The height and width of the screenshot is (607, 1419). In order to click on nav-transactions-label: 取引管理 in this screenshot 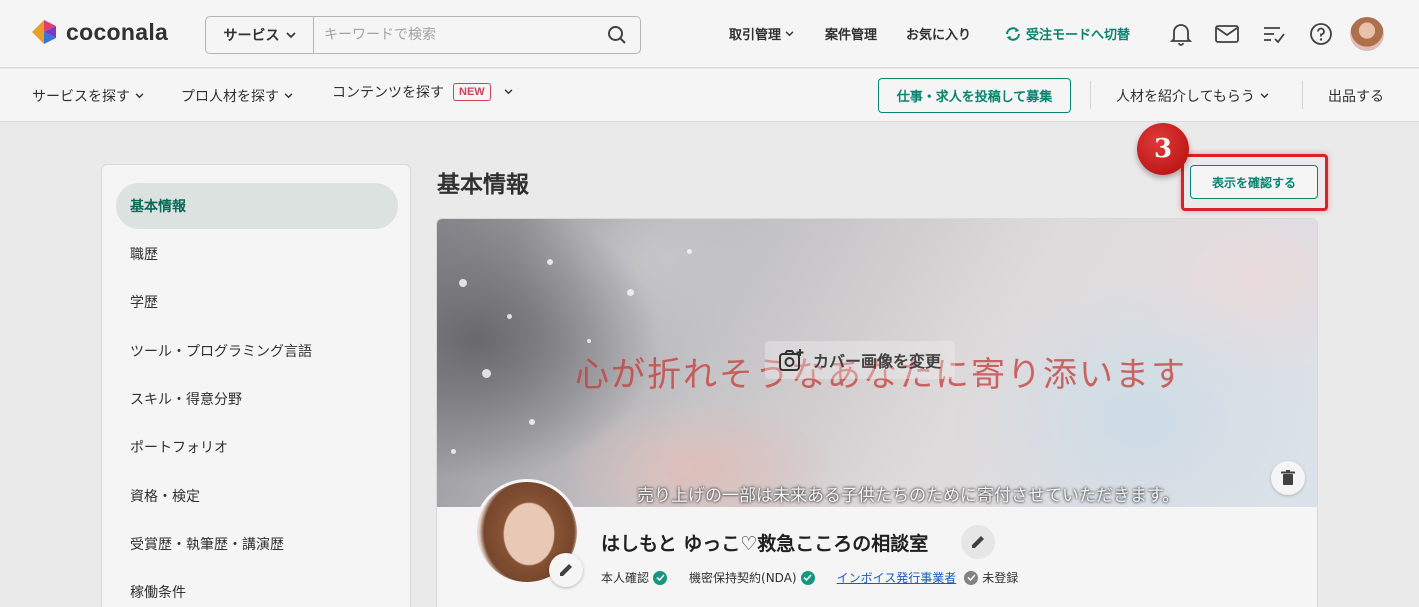, I will do `click(755, 35)`.